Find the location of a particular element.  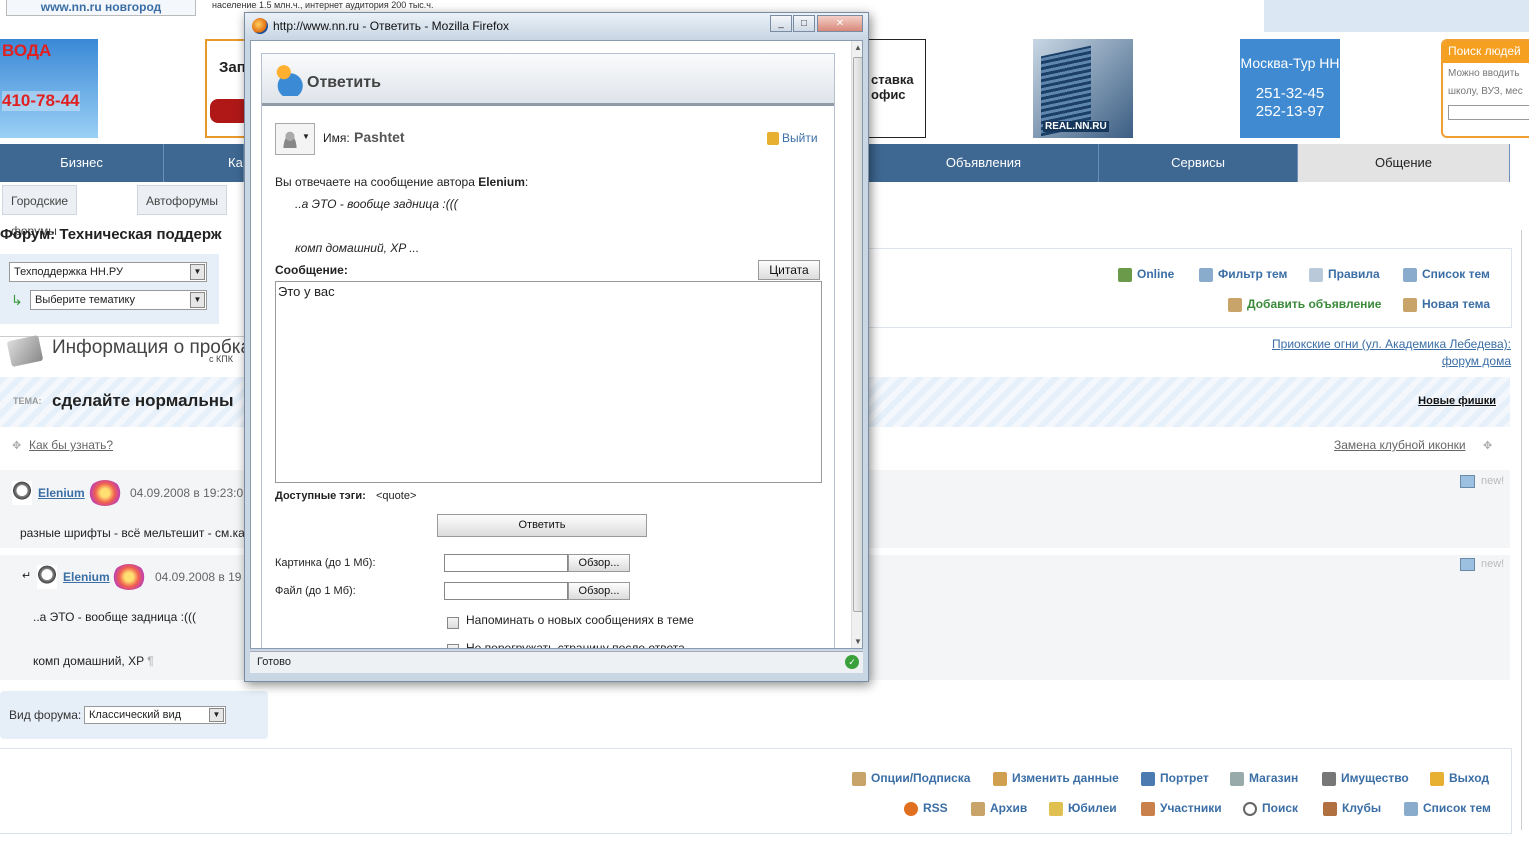

property-label: Имущество is located at coordinates (1375, 778).